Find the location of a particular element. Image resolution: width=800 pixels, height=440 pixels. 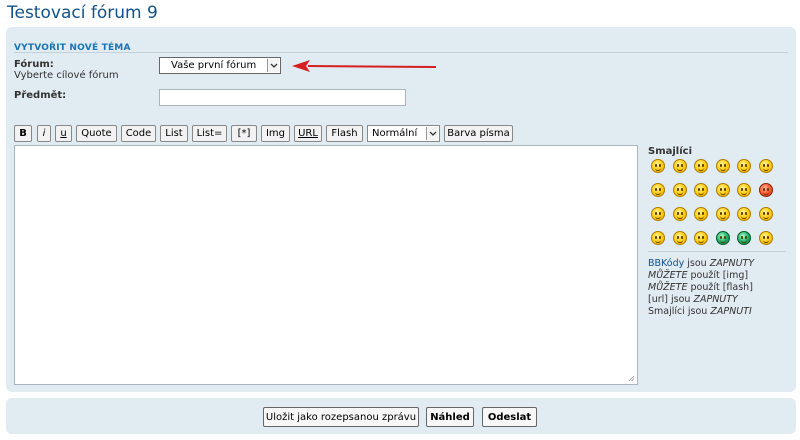

forum-select-value: Vaše první fórum is located at coordinates (214, 65).